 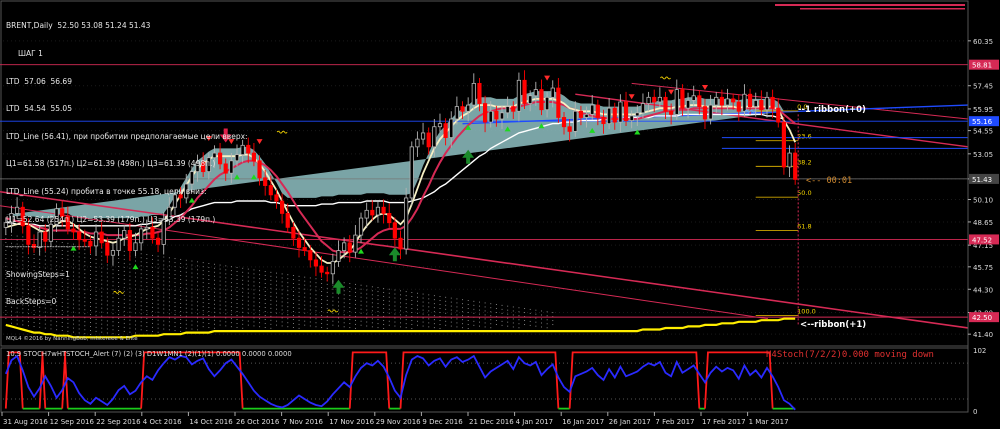 What do you see at coordinates (351, 422) in the screenshot?
I see `time-tick-label-7: 17 Nov 2016` at bounding box center [351, 422].